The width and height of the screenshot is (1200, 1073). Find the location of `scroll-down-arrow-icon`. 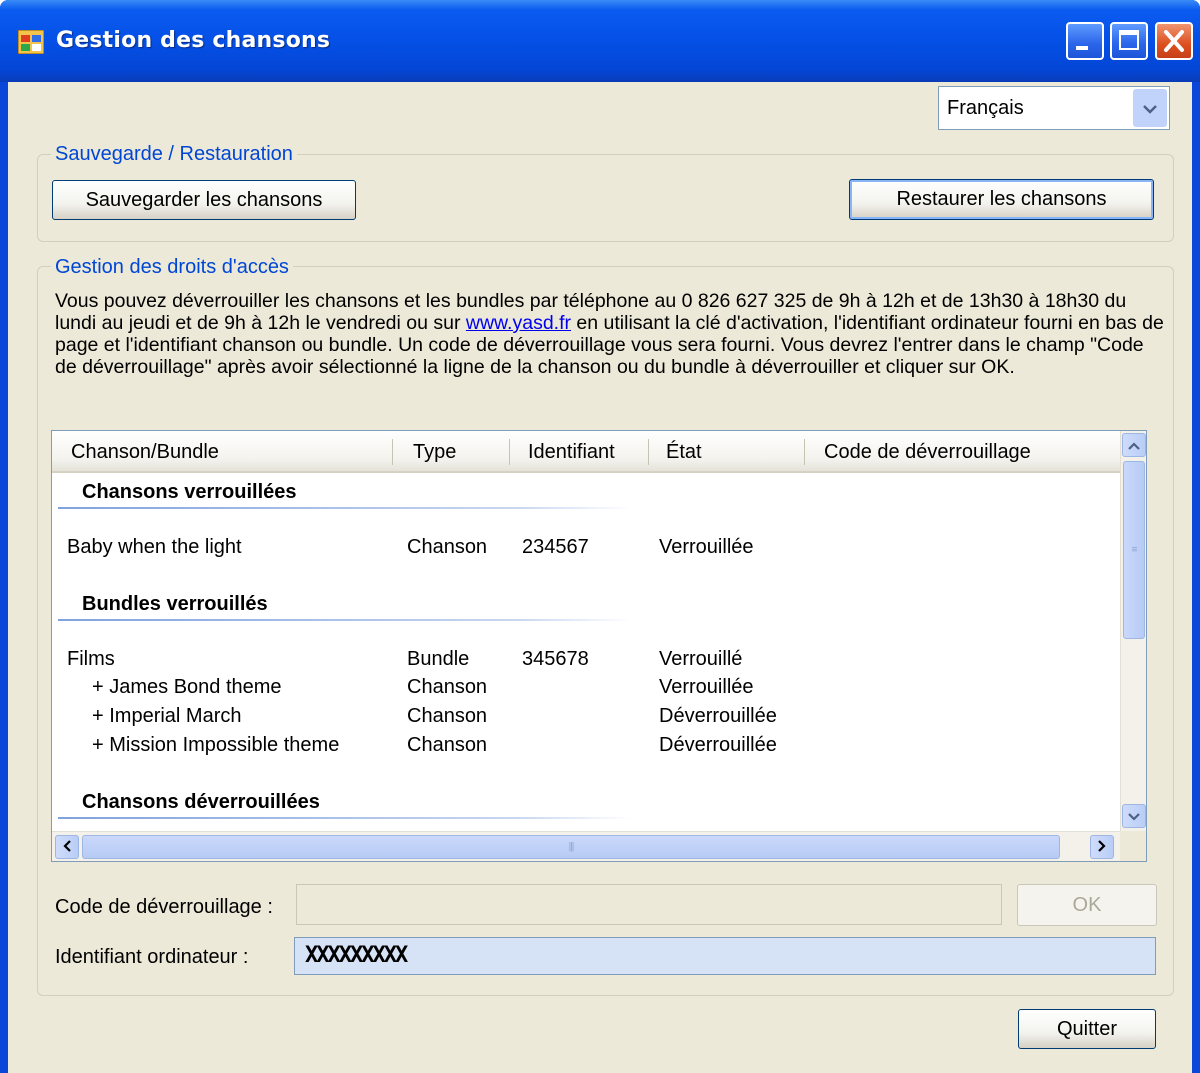

scroll-down-arrow-icon is located at coordinates (1134, 816).